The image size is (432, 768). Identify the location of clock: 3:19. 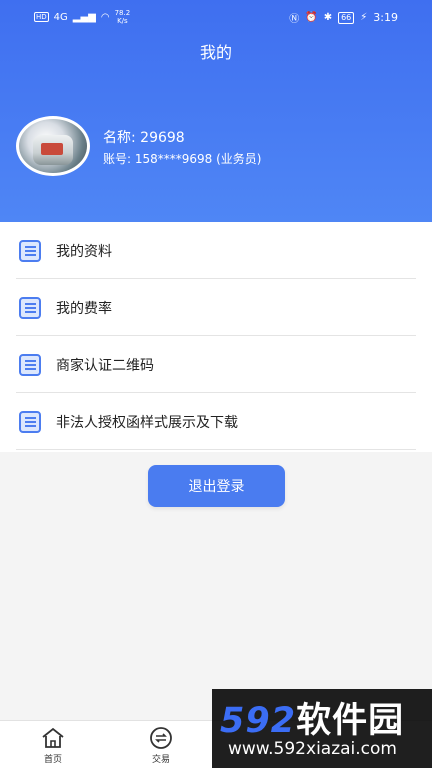
(385, 17).